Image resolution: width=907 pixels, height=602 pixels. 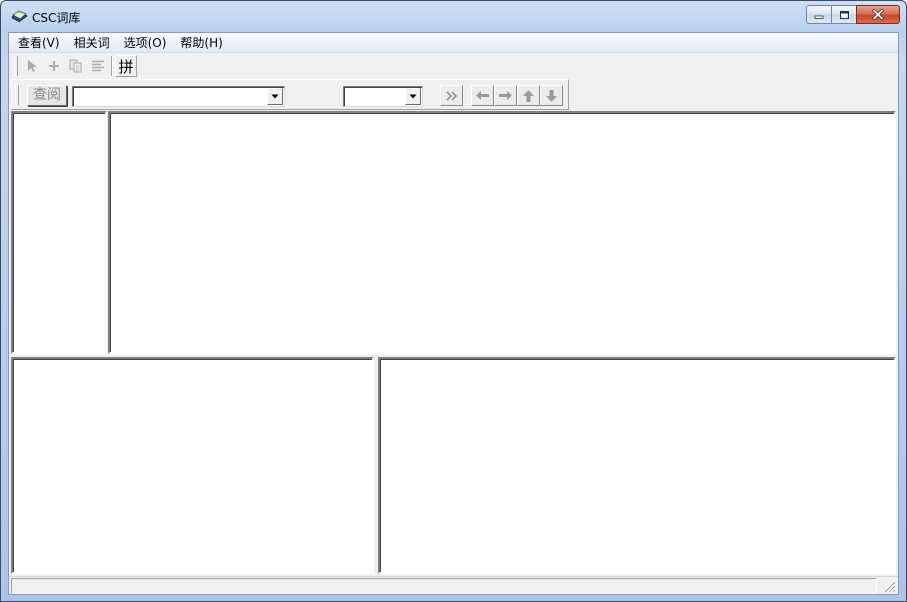 What do you see at coordinates (19, 16) in the screenshot?
I see `book-icon` at bounding box center [19, 16].